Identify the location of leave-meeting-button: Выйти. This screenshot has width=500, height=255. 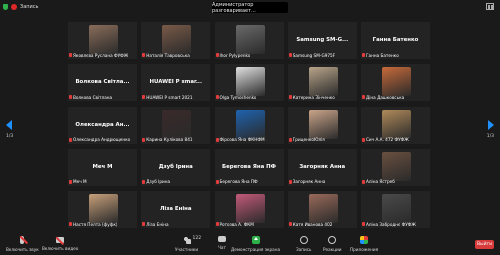
(484, 244).